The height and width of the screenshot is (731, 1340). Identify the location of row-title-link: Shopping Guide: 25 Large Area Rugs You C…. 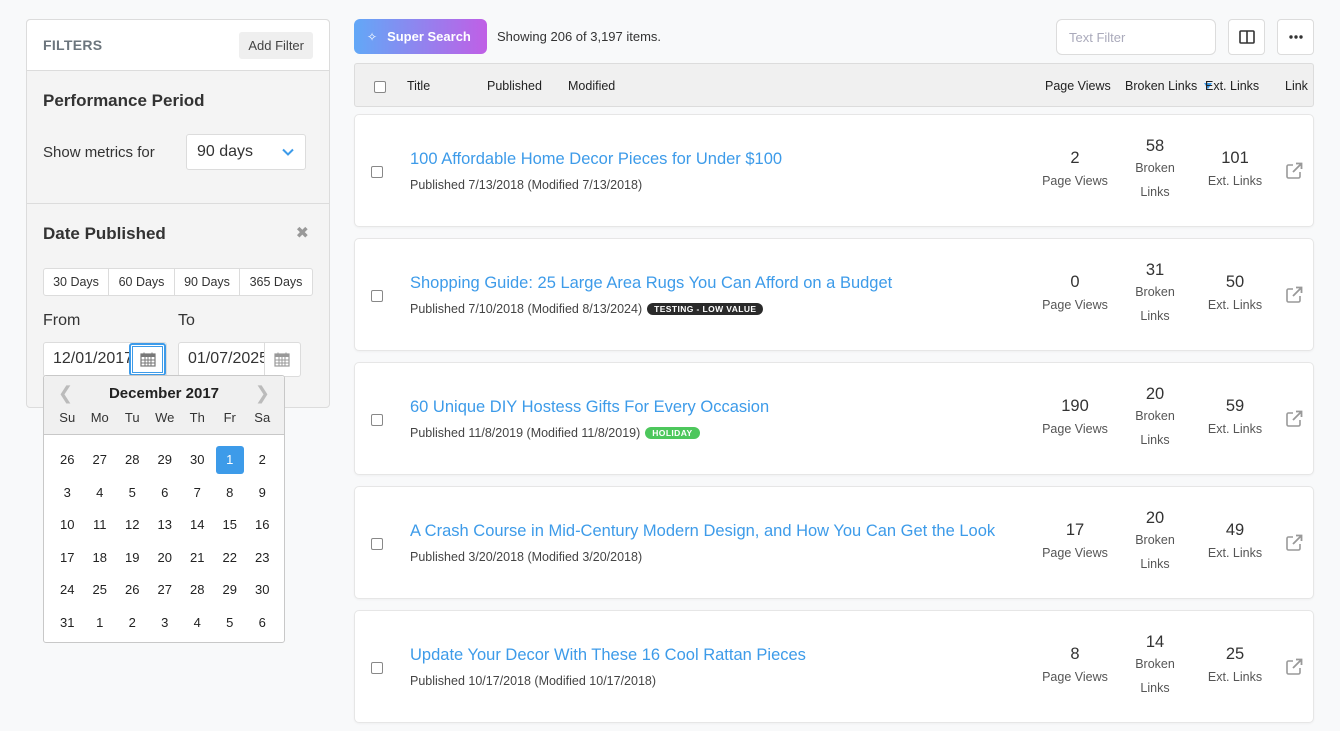
(651, 283).